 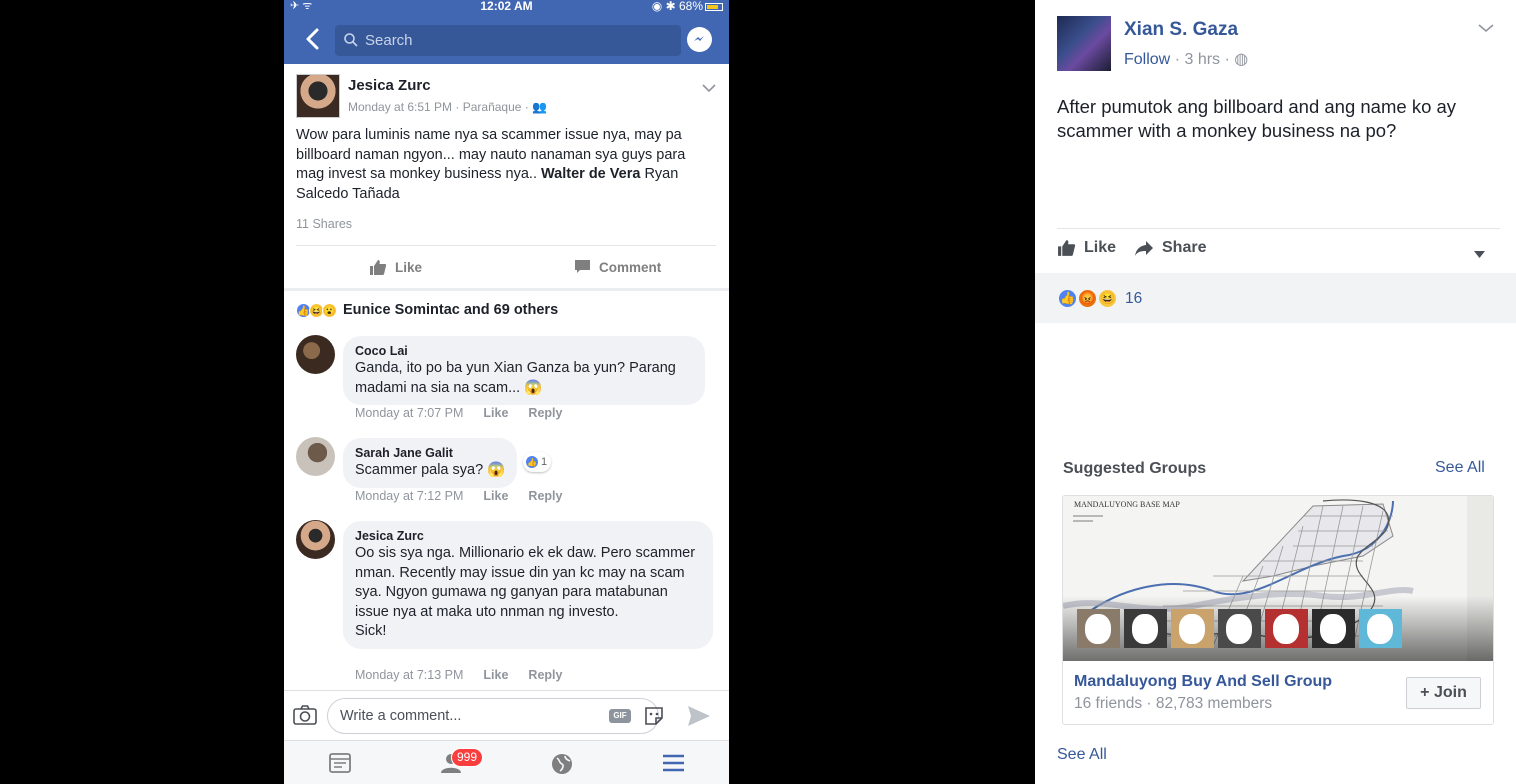 I want to click on see-all-link: See All, so click(x=1460, y=468).